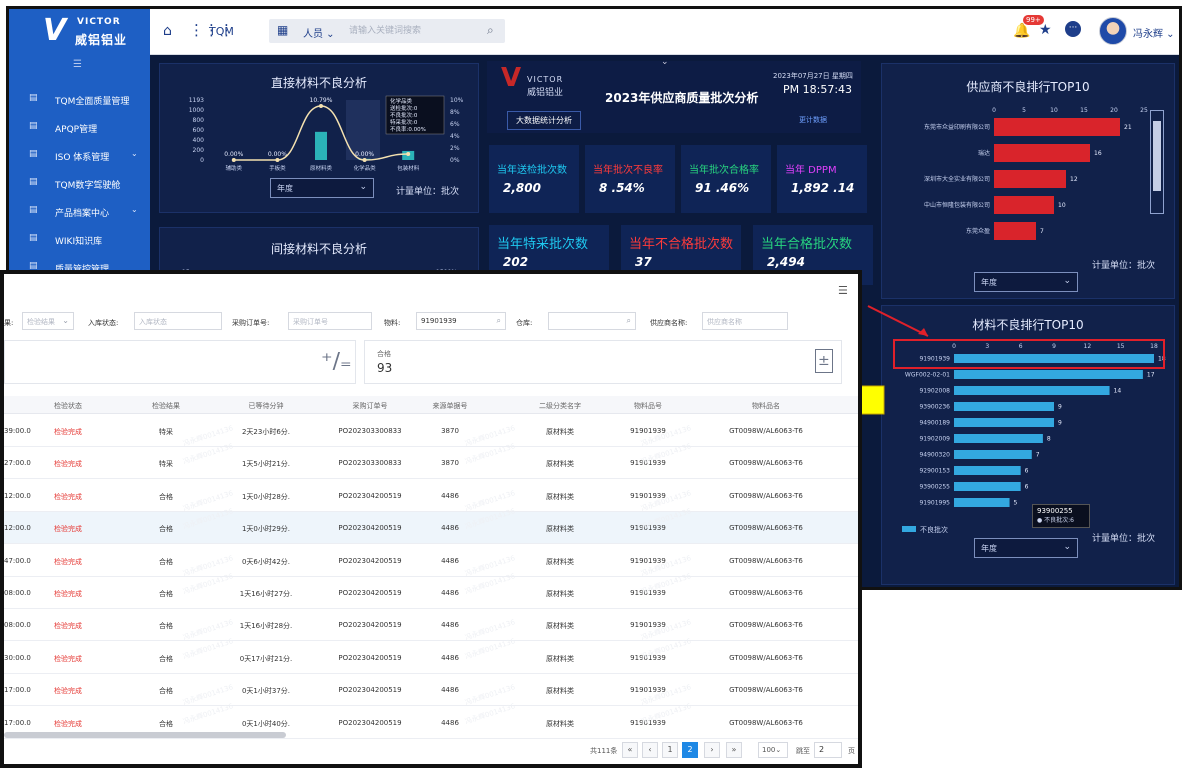 This screenshot has width=1188, height=770. I want to click on table-cell-time: 27:00.0, so click(17, 463).